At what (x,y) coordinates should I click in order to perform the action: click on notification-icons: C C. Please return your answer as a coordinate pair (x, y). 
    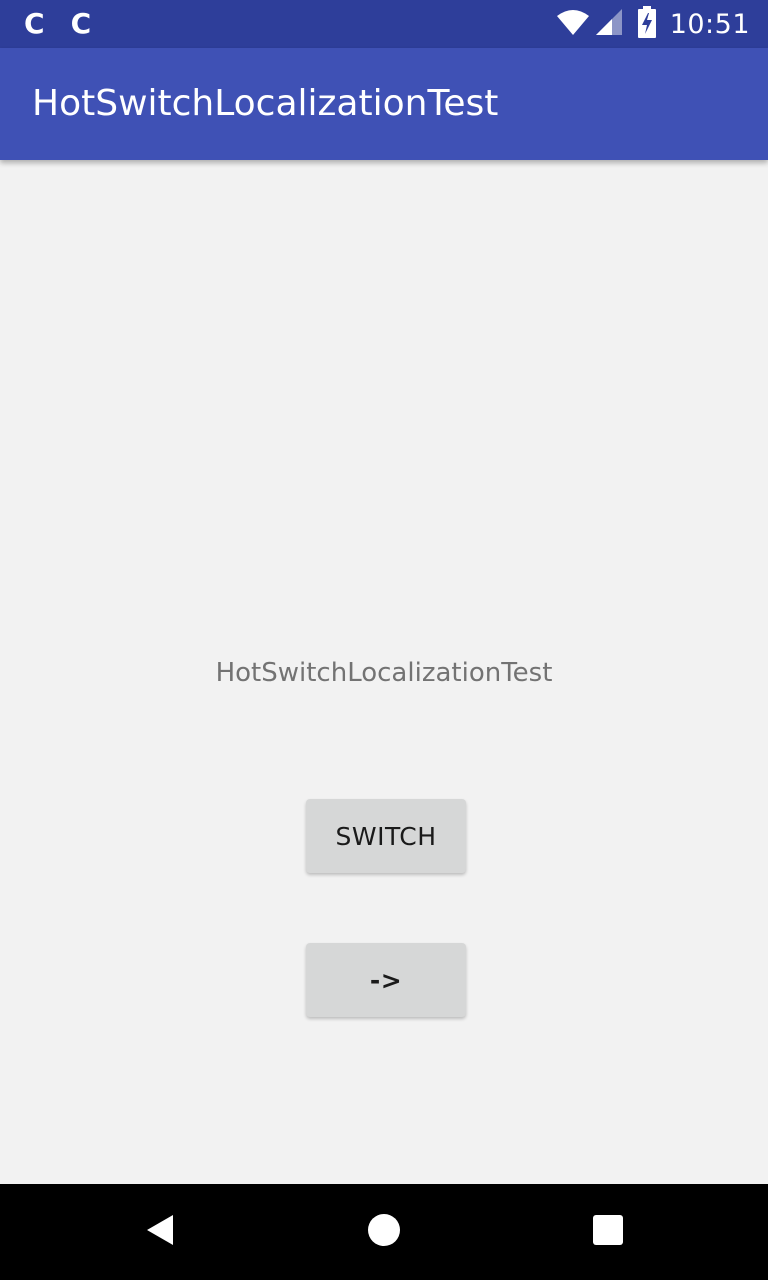
    Looking at the image, I should click on (57, 24).